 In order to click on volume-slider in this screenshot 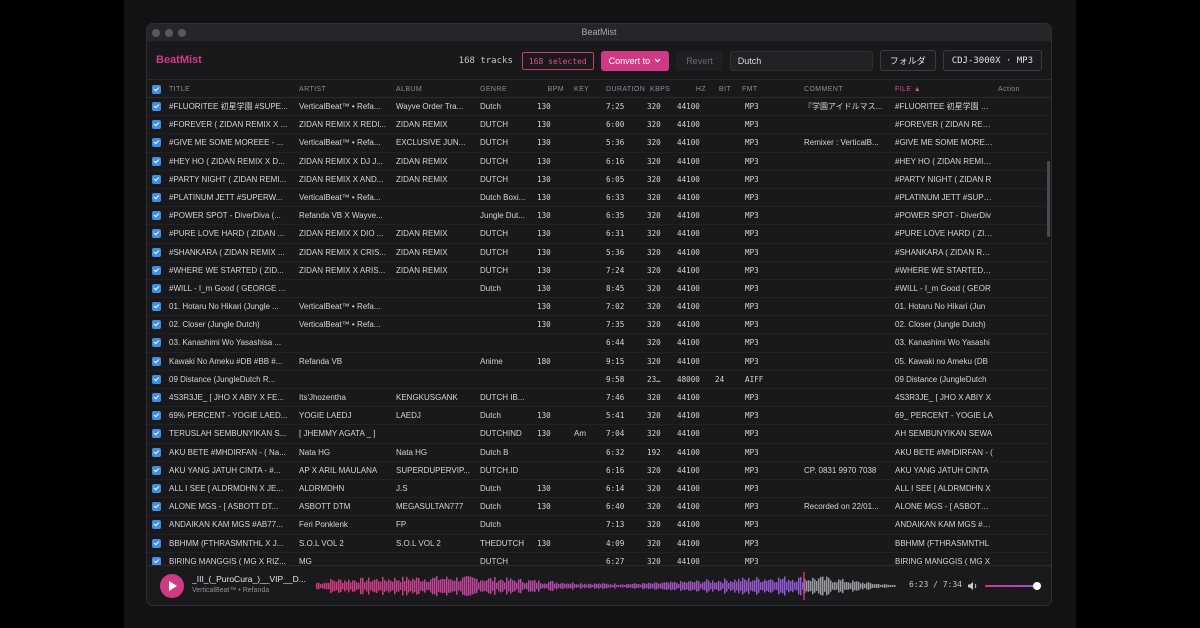, I will do `click(1013, 586)`.